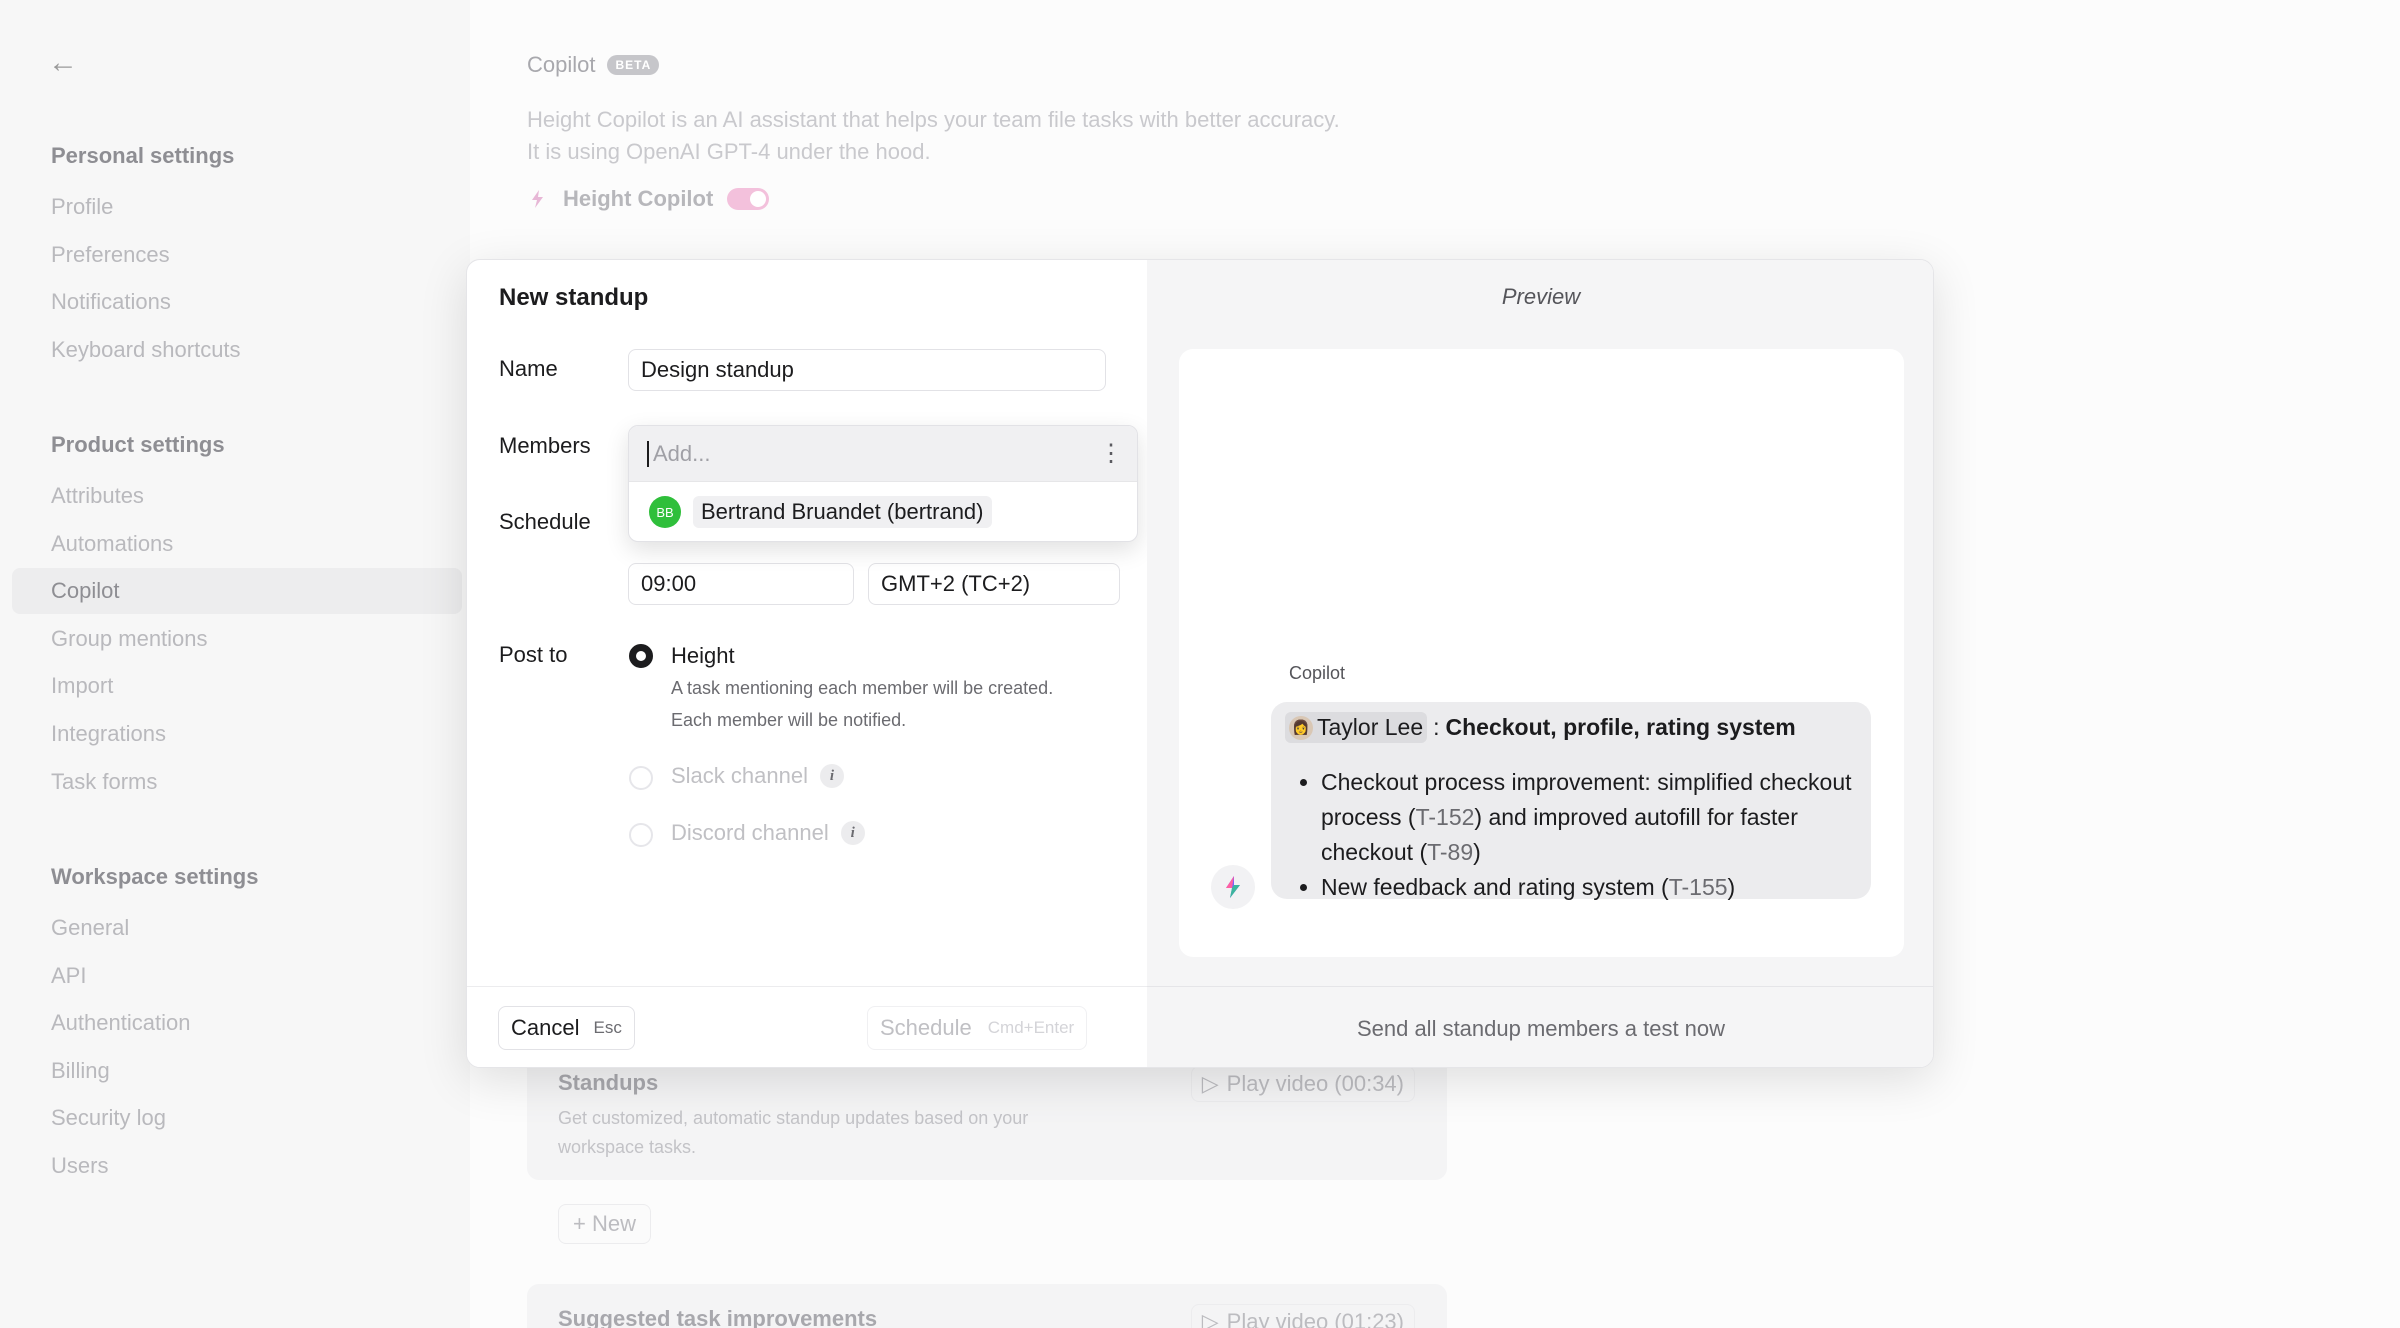  Describe the element at coordinates (1315, 1318) in the screenshot. I see `suggested-play-label: Play video (01:23)` at that location.